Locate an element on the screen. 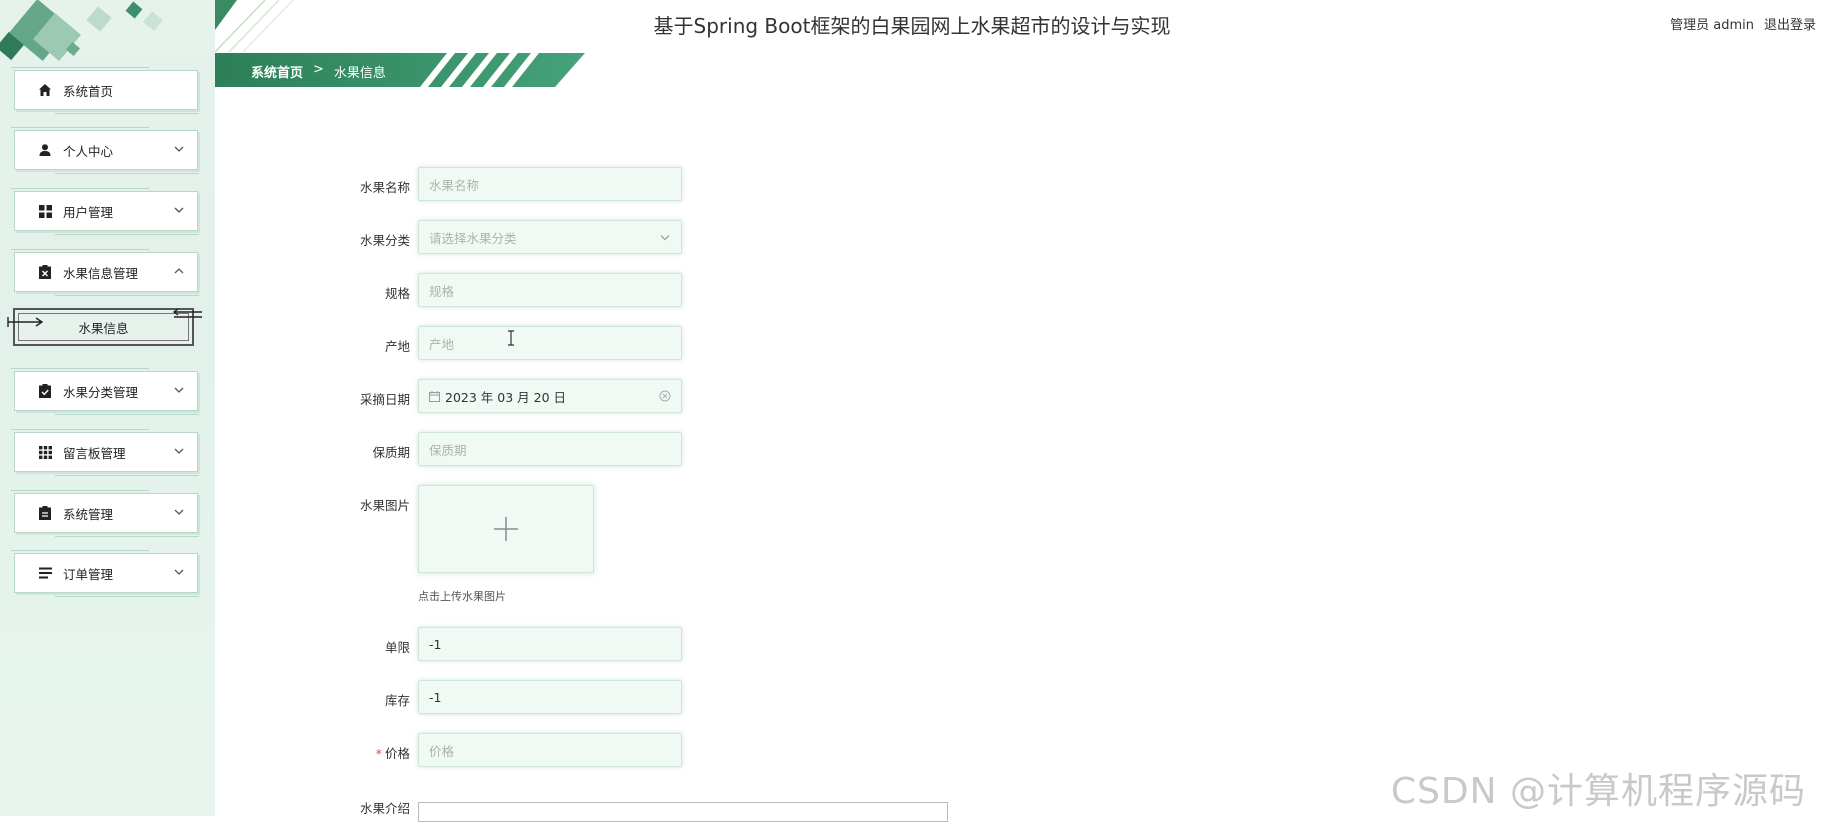 The image size is (1824, 832). price-label-text: 价格 is located at coordinates (397, 753).